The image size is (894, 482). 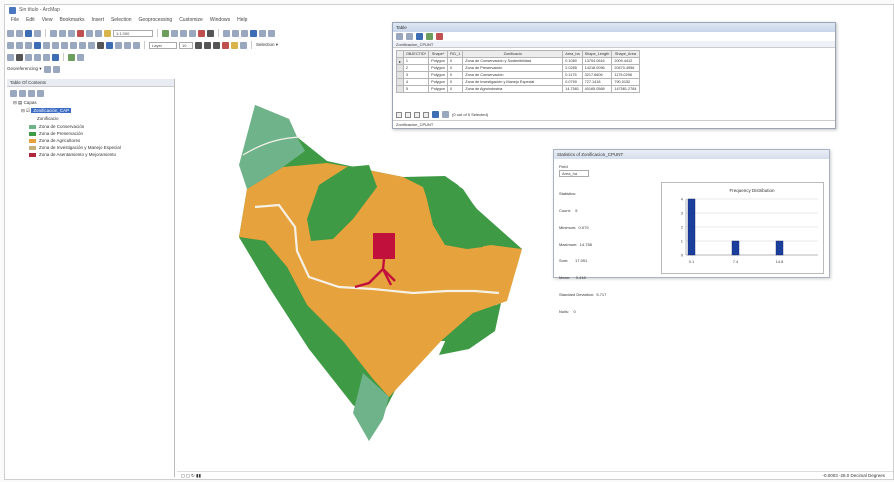 I want to click on bold-icon, so click(x=198, y=45).